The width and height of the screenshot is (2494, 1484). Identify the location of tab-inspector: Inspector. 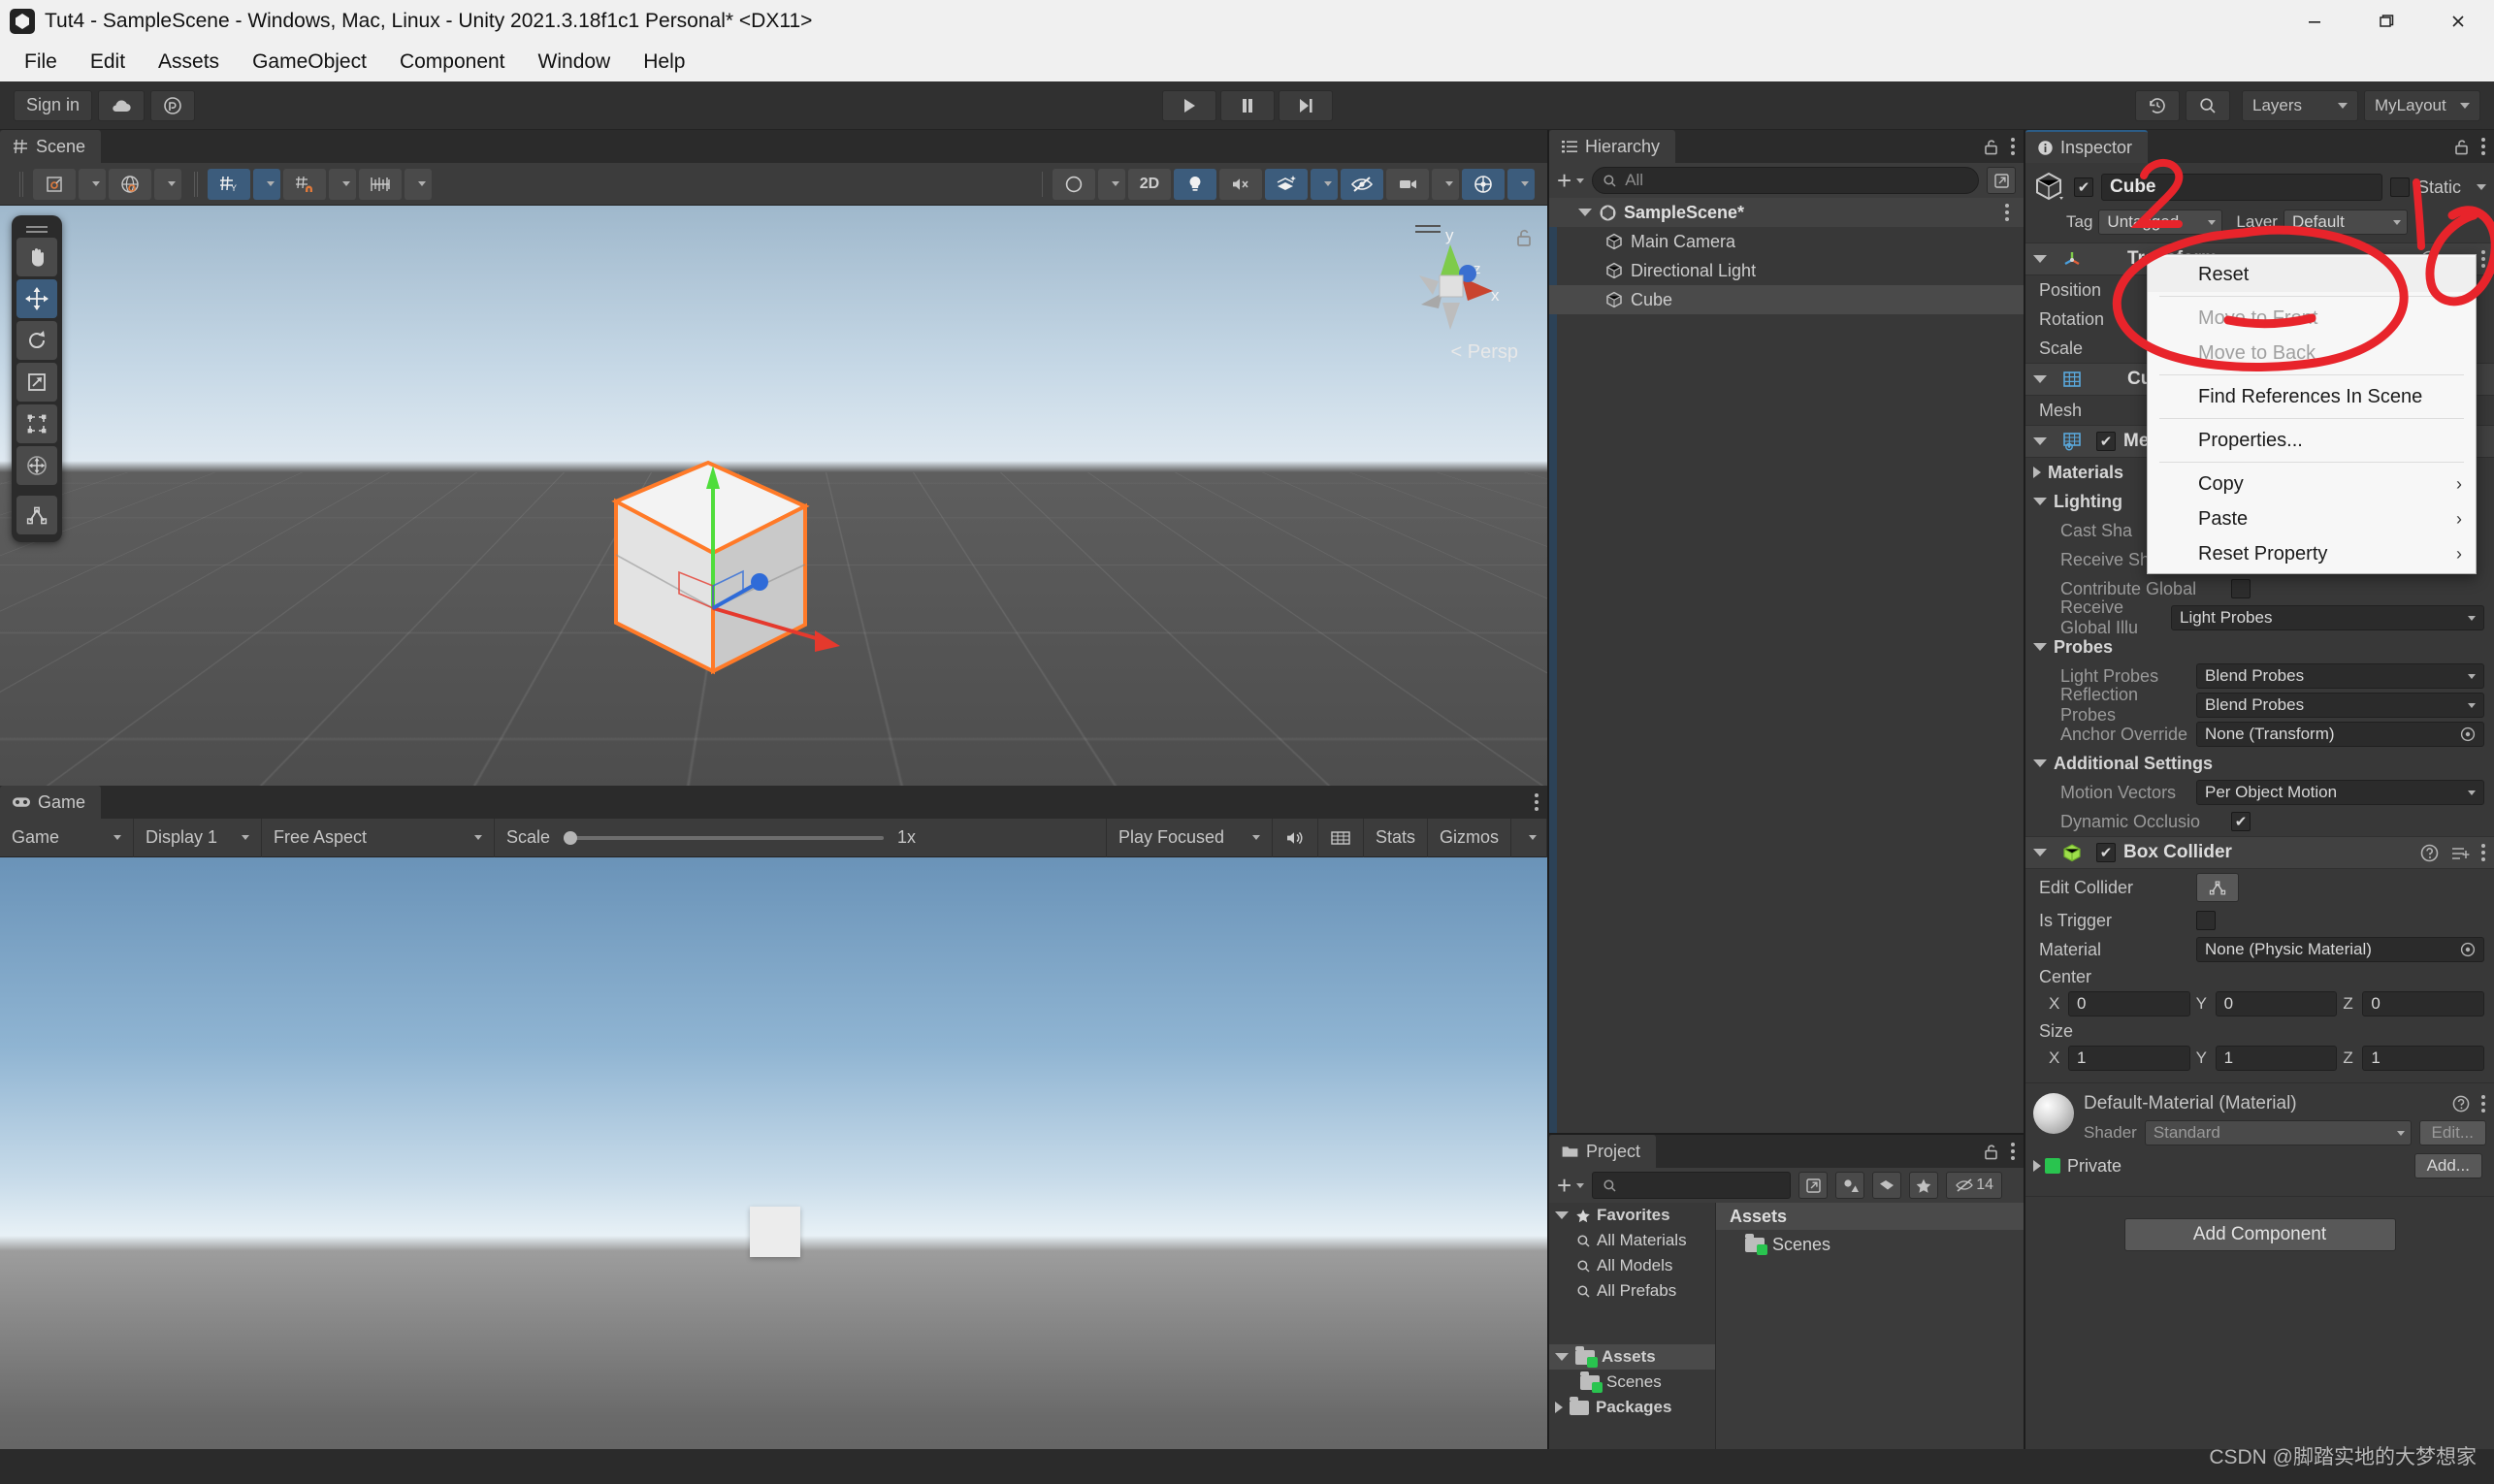
(2087, 146).